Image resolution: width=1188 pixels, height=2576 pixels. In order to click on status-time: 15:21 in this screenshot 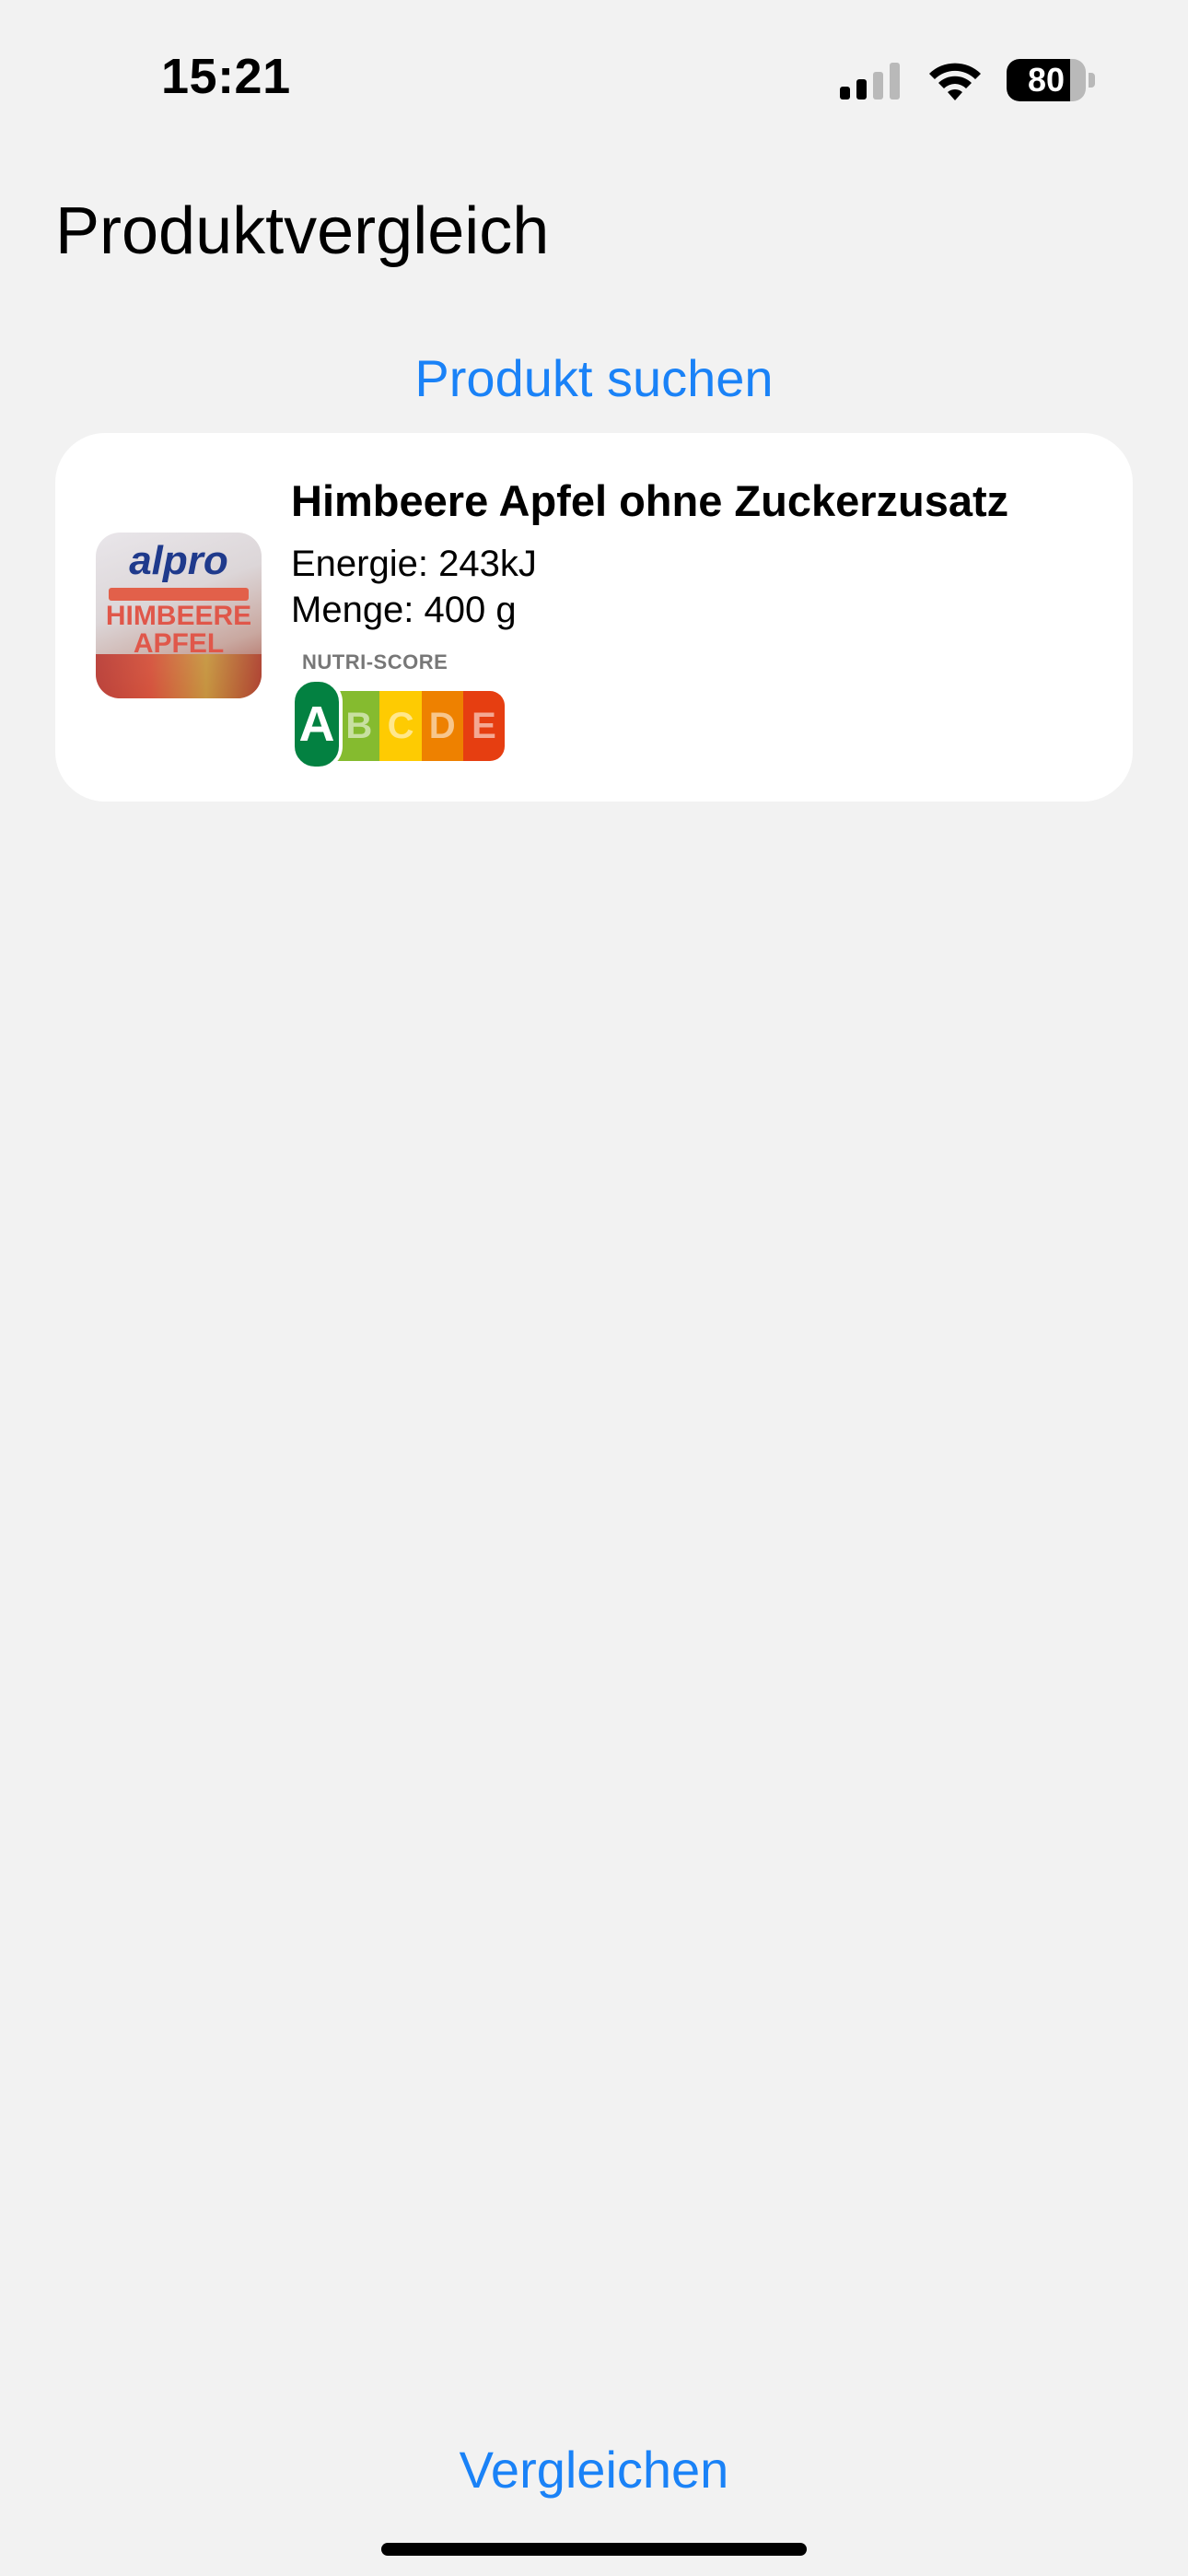, I will do `click(226, 76)`.